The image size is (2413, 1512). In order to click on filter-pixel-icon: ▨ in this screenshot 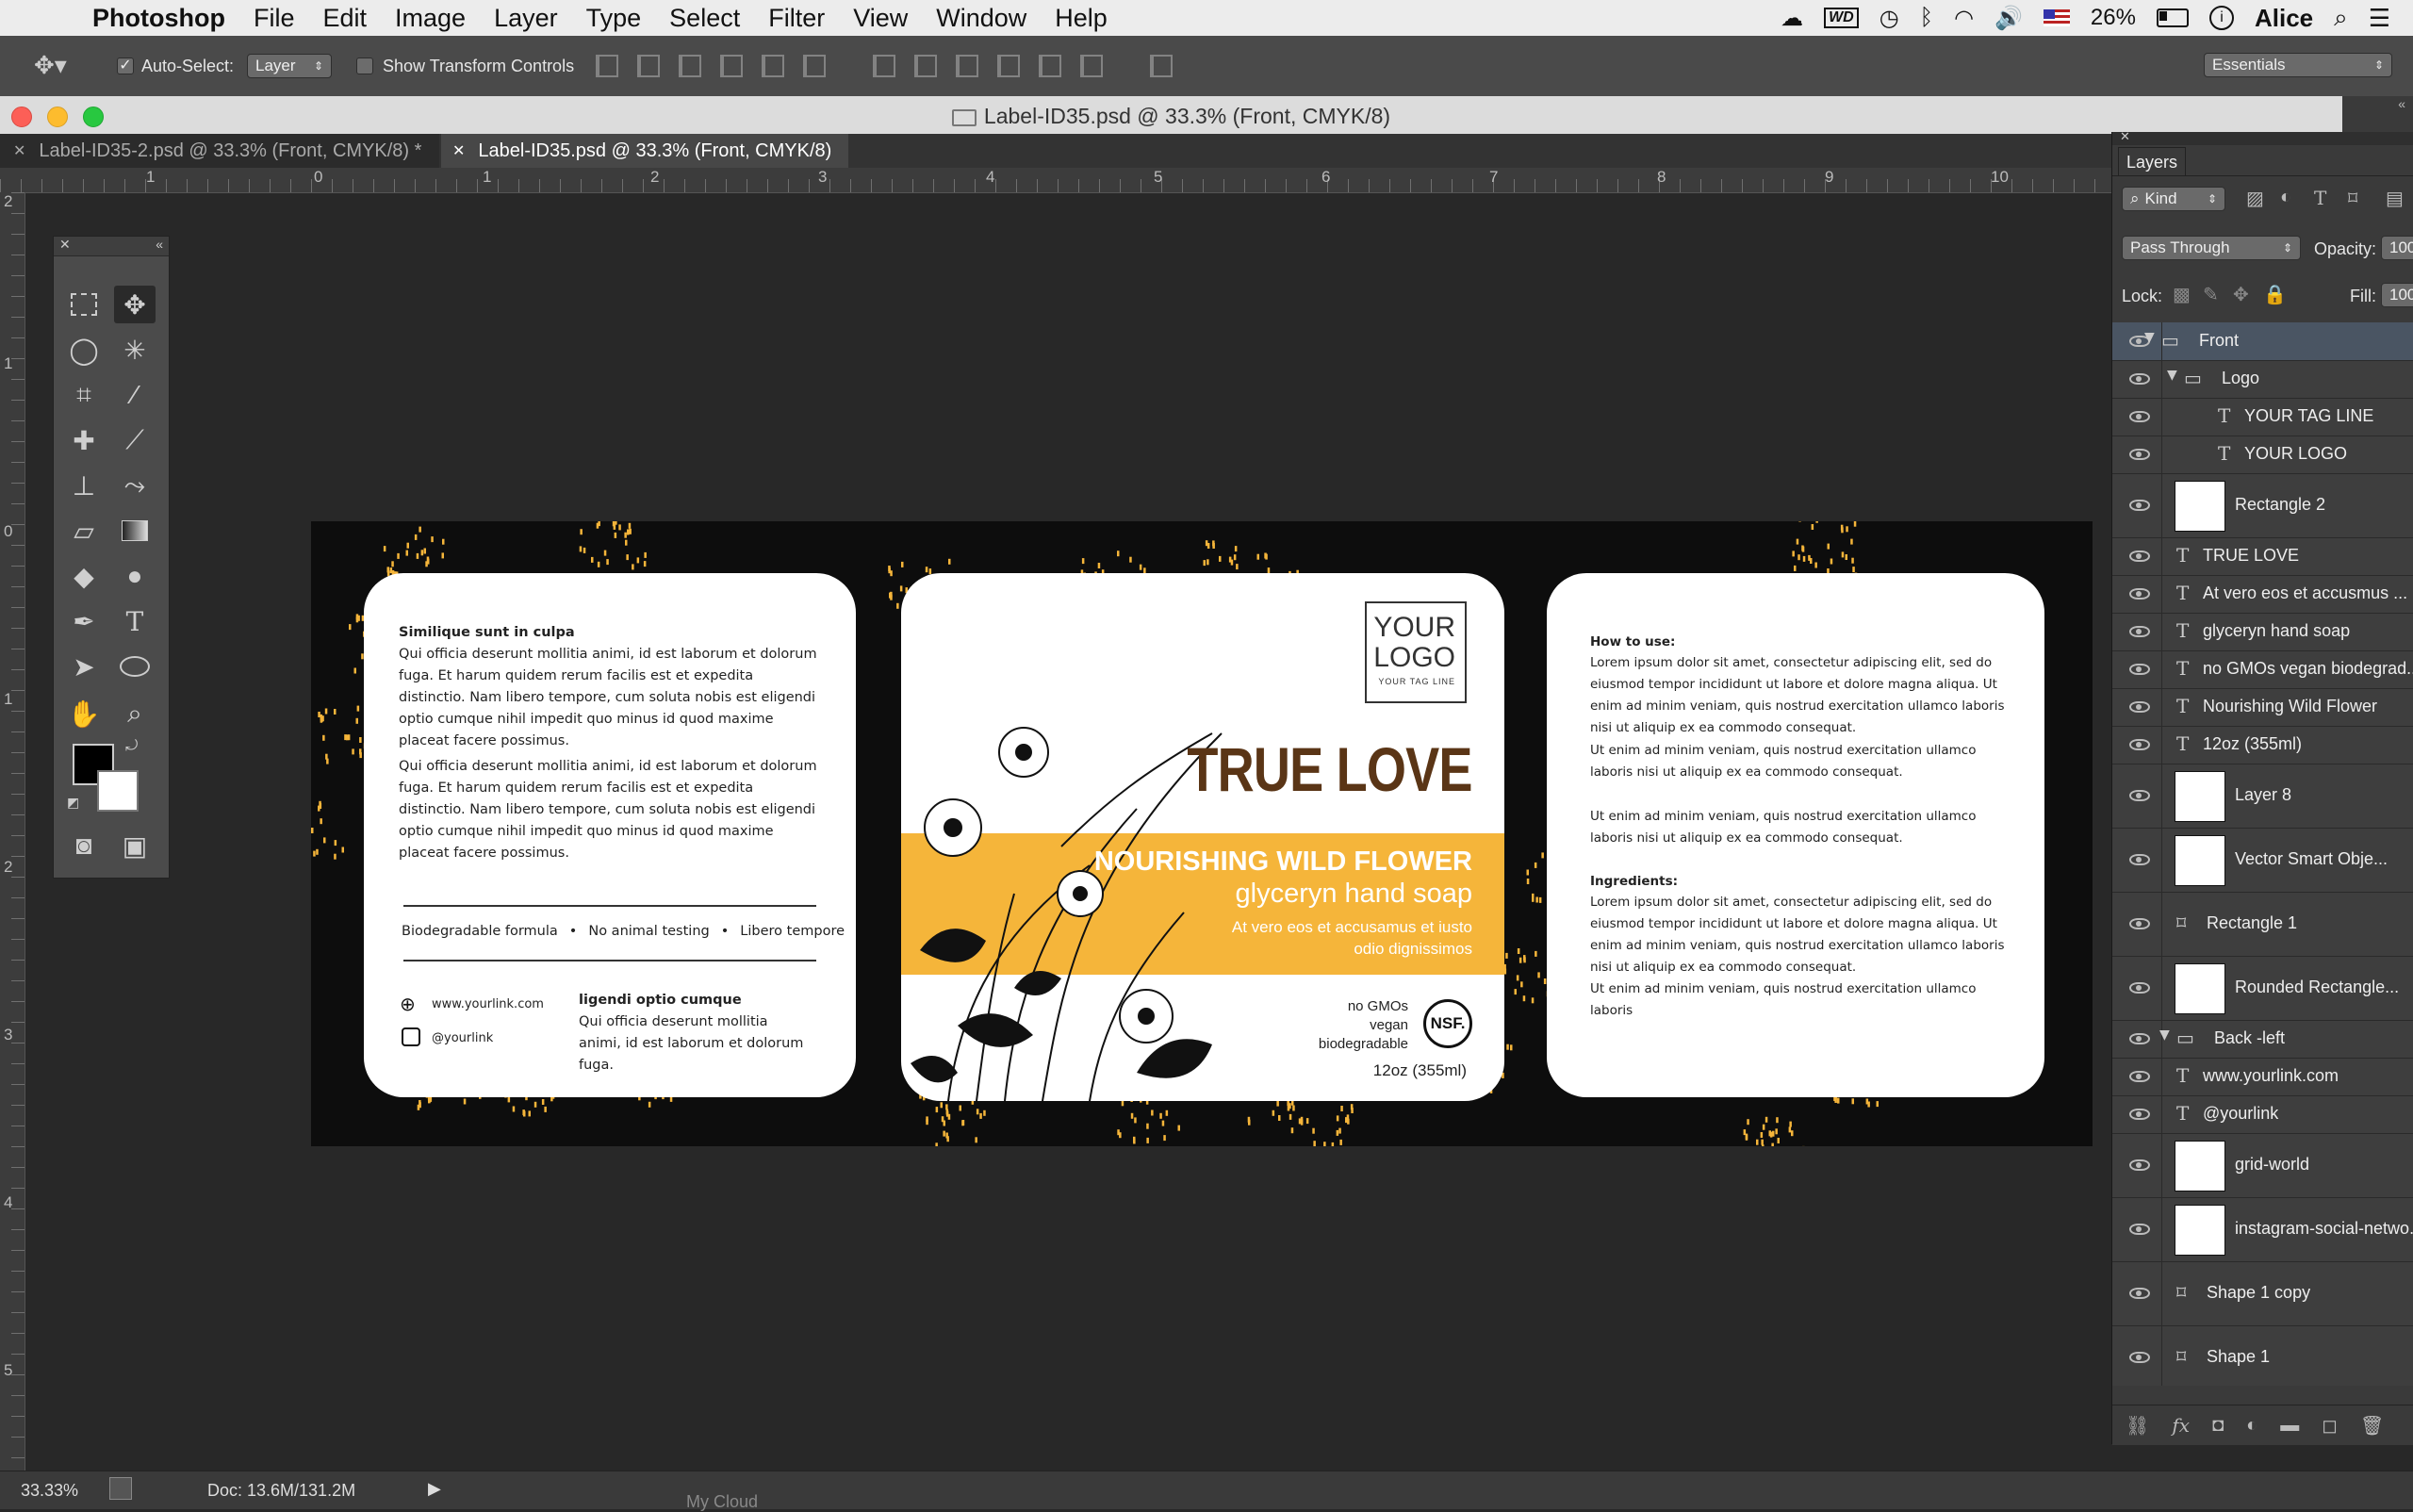, I will do `click(2255, 199)`.